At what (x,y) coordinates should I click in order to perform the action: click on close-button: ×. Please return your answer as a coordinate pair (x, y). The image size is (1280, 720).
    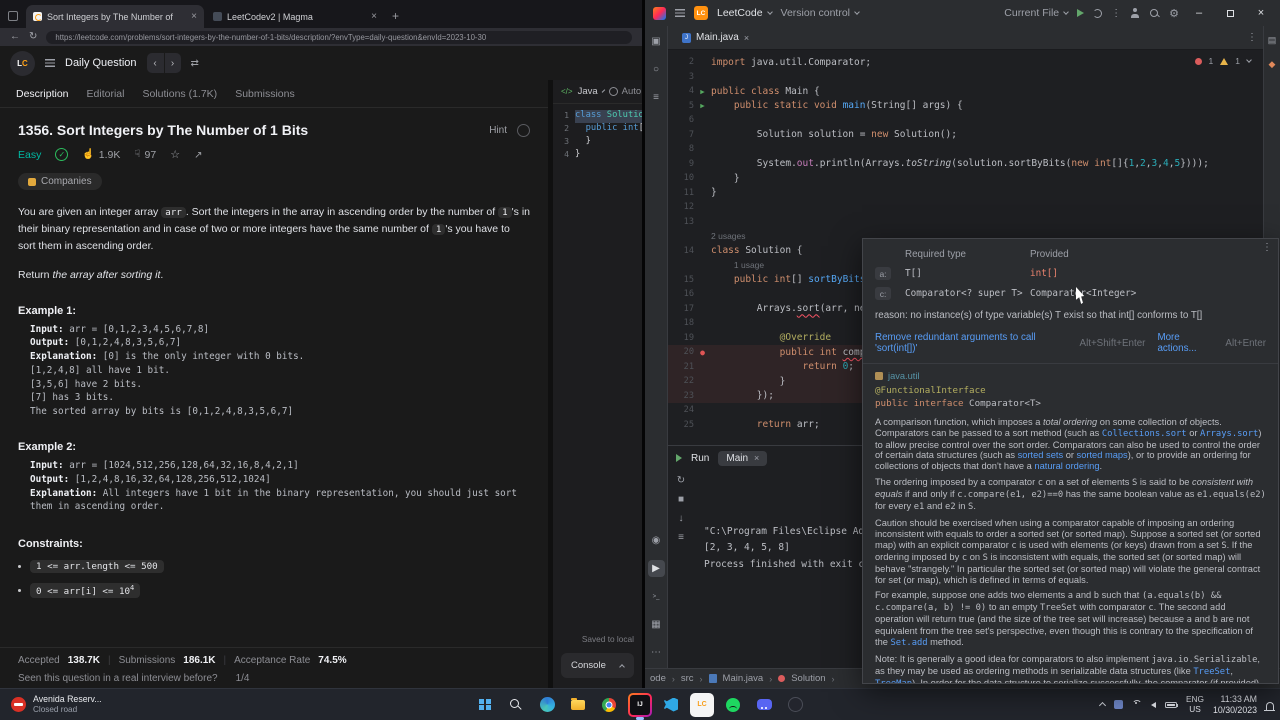
    Looking at the image, I should click on (1261, 13).